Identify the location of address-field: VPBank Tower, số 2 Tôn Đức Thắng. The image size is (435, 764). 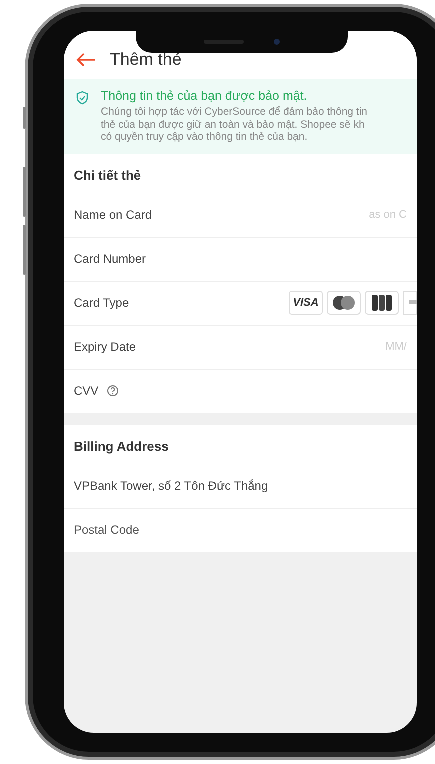
(240, 485).